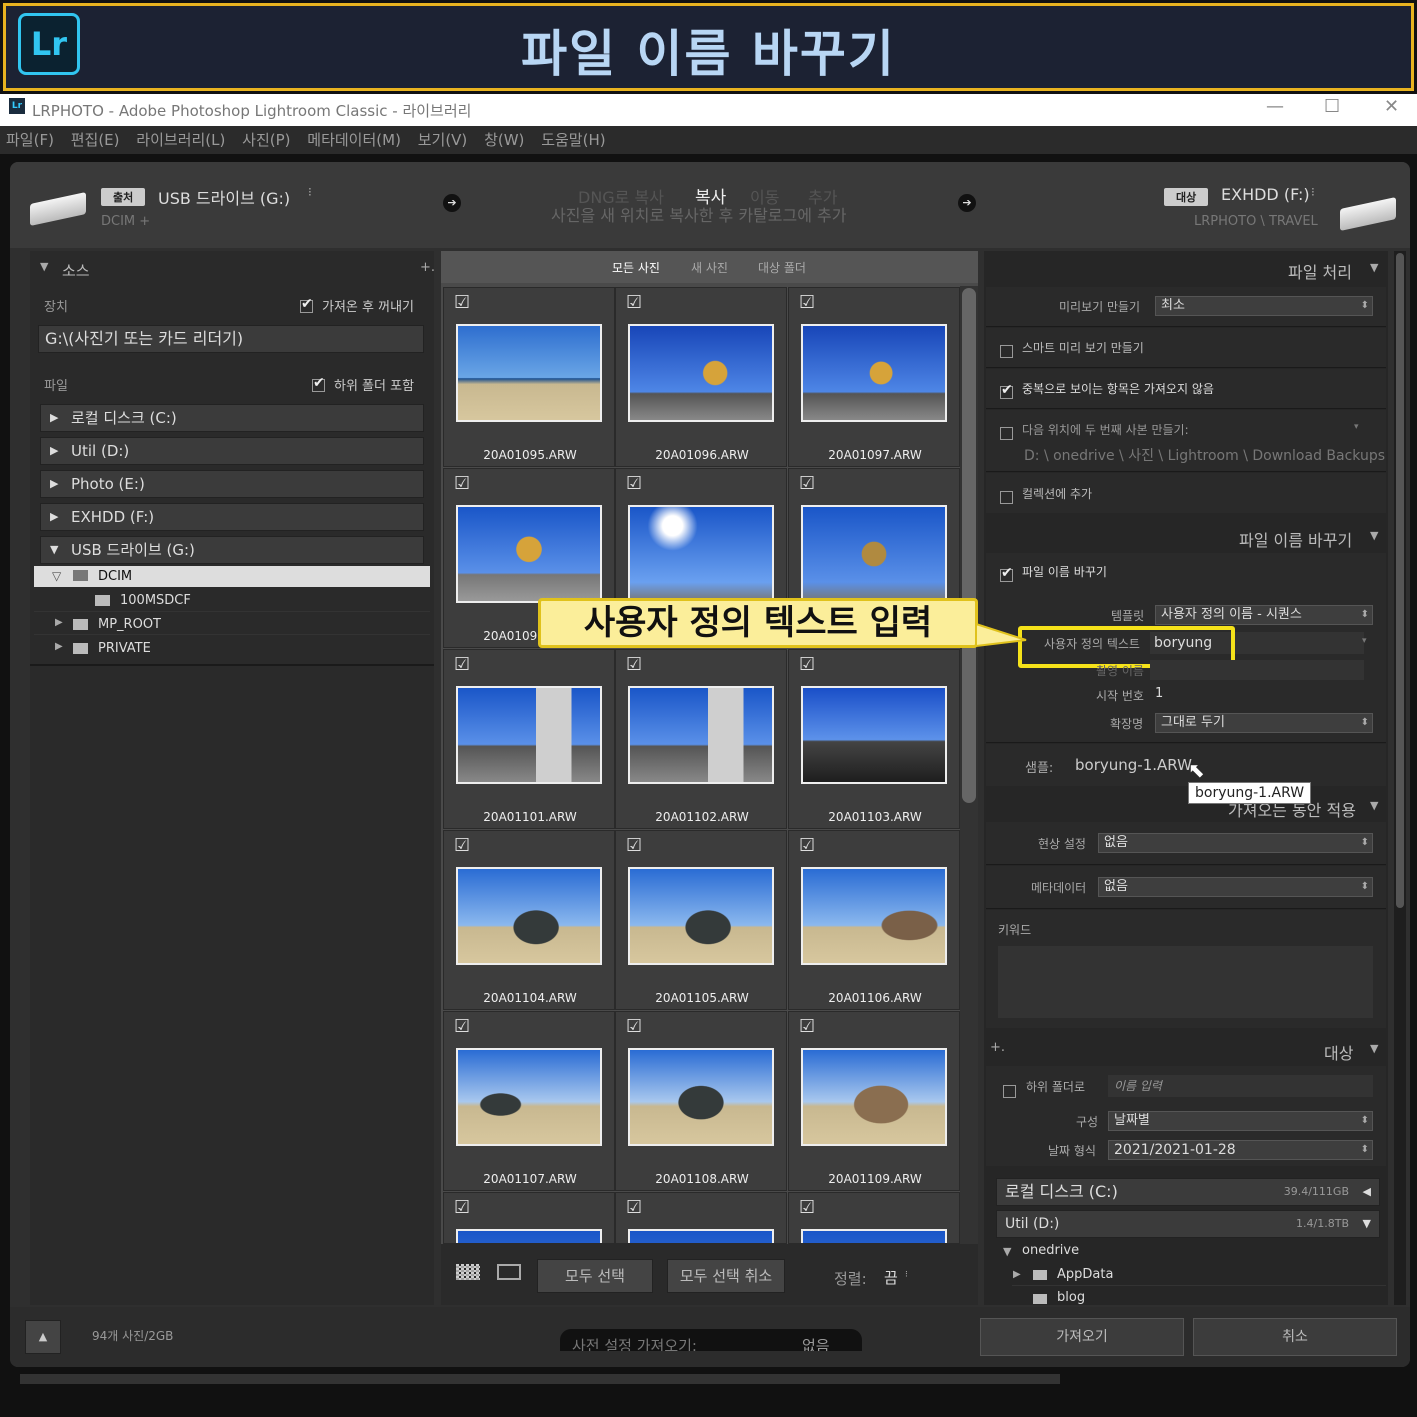 This screenshot has height=1417, width=1417. I want to click on subfolder-name-input: 이름 입력, so click(1240, 1086).